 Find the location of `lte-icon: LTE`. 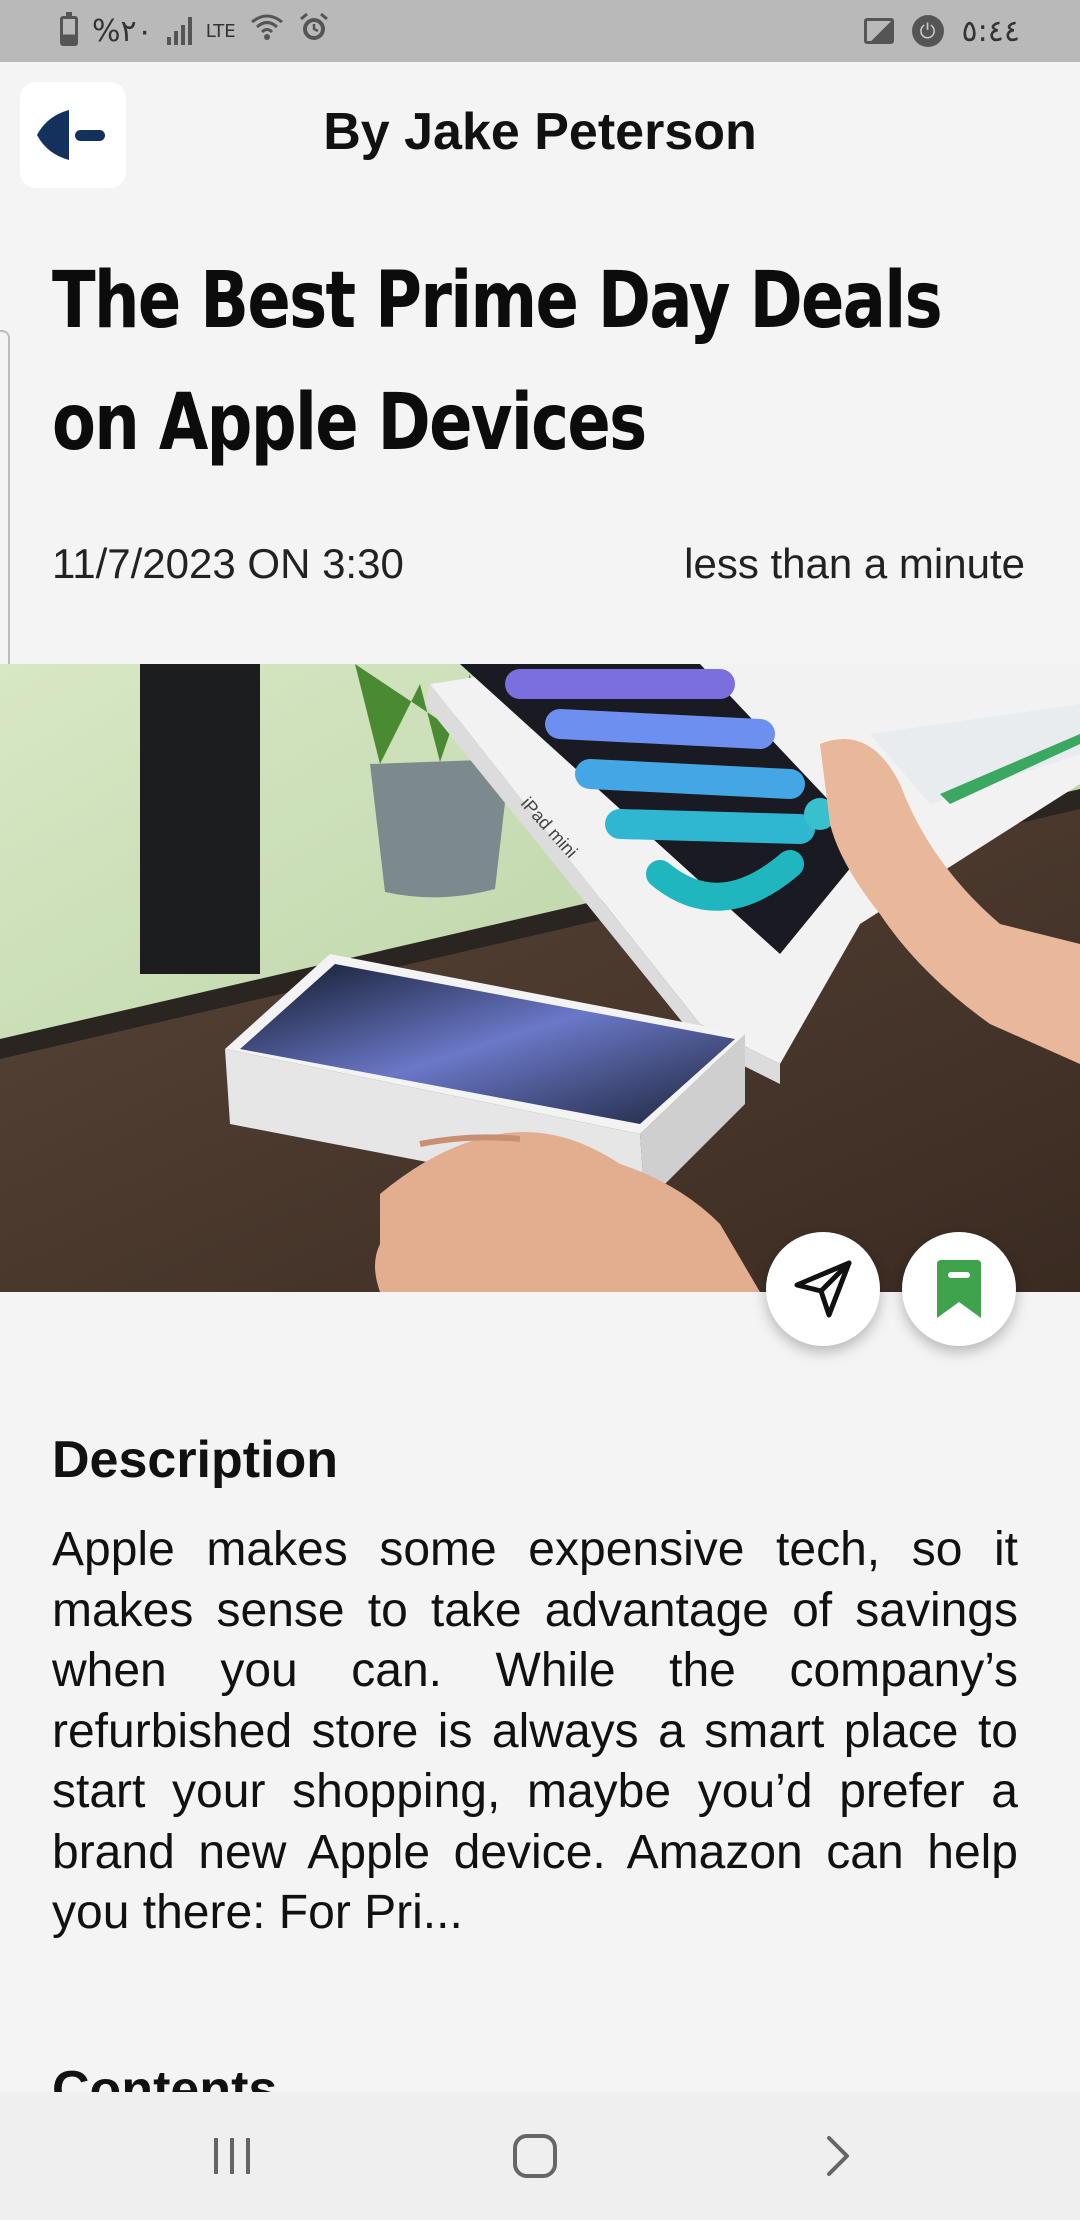

lte-icon: LTE is located at coordinates (220, 31).